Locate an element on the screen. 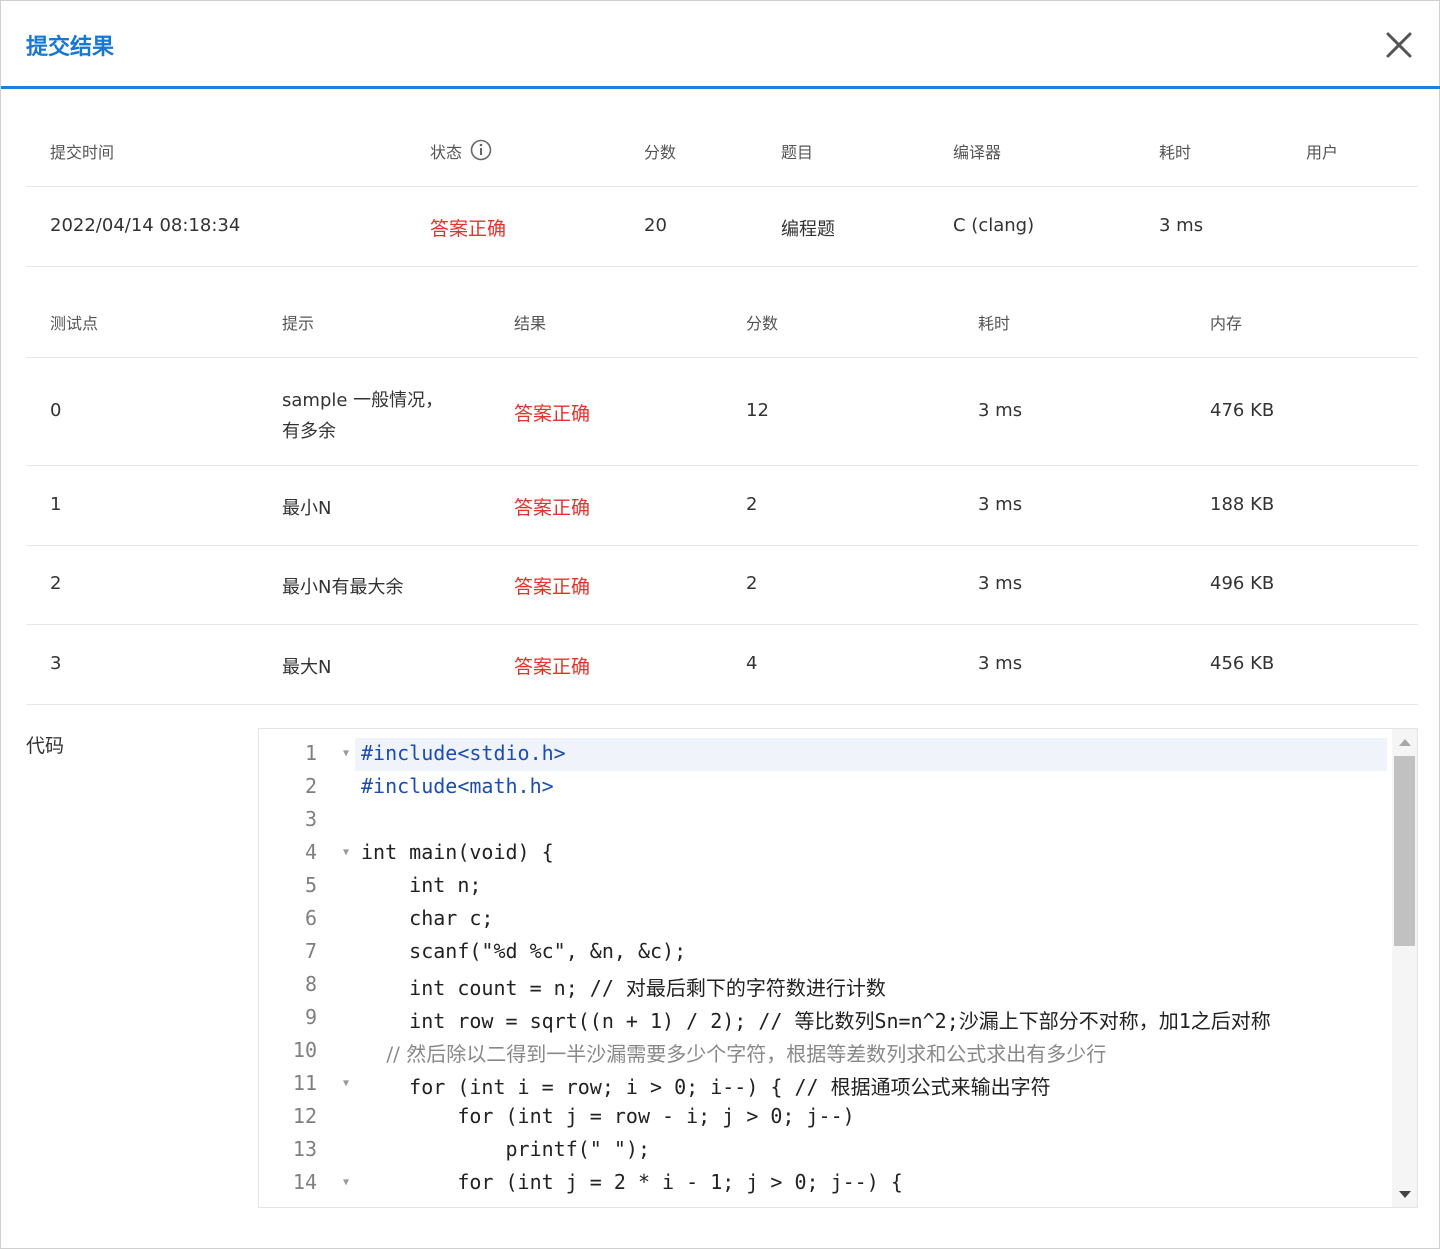  testcase-id: 1 is located at coordinates (56, 504).